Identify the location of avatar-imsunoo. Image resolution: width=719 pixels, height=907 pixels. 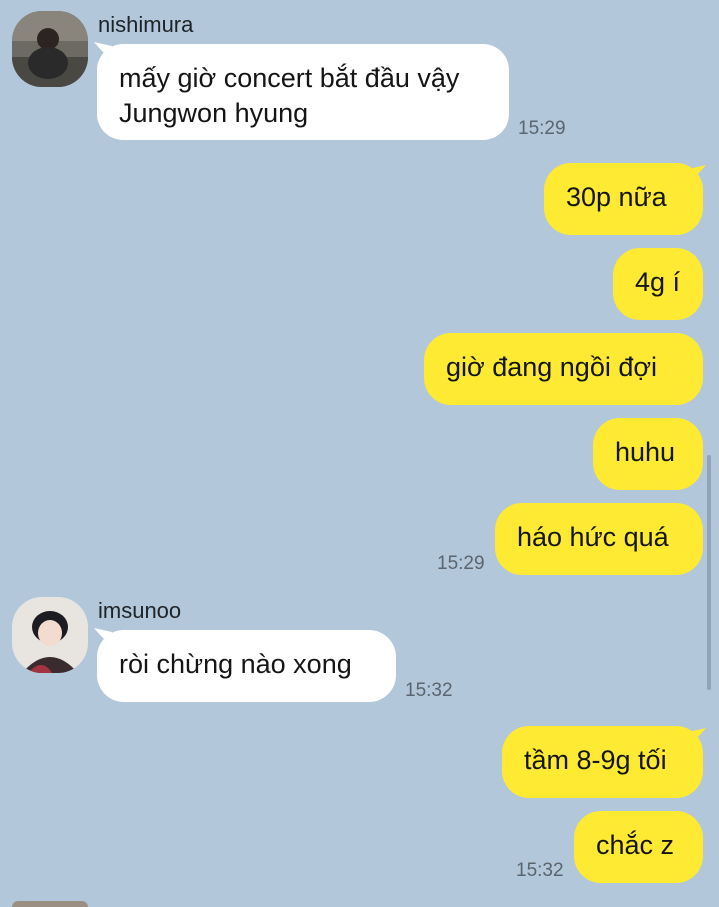
(50, 635).